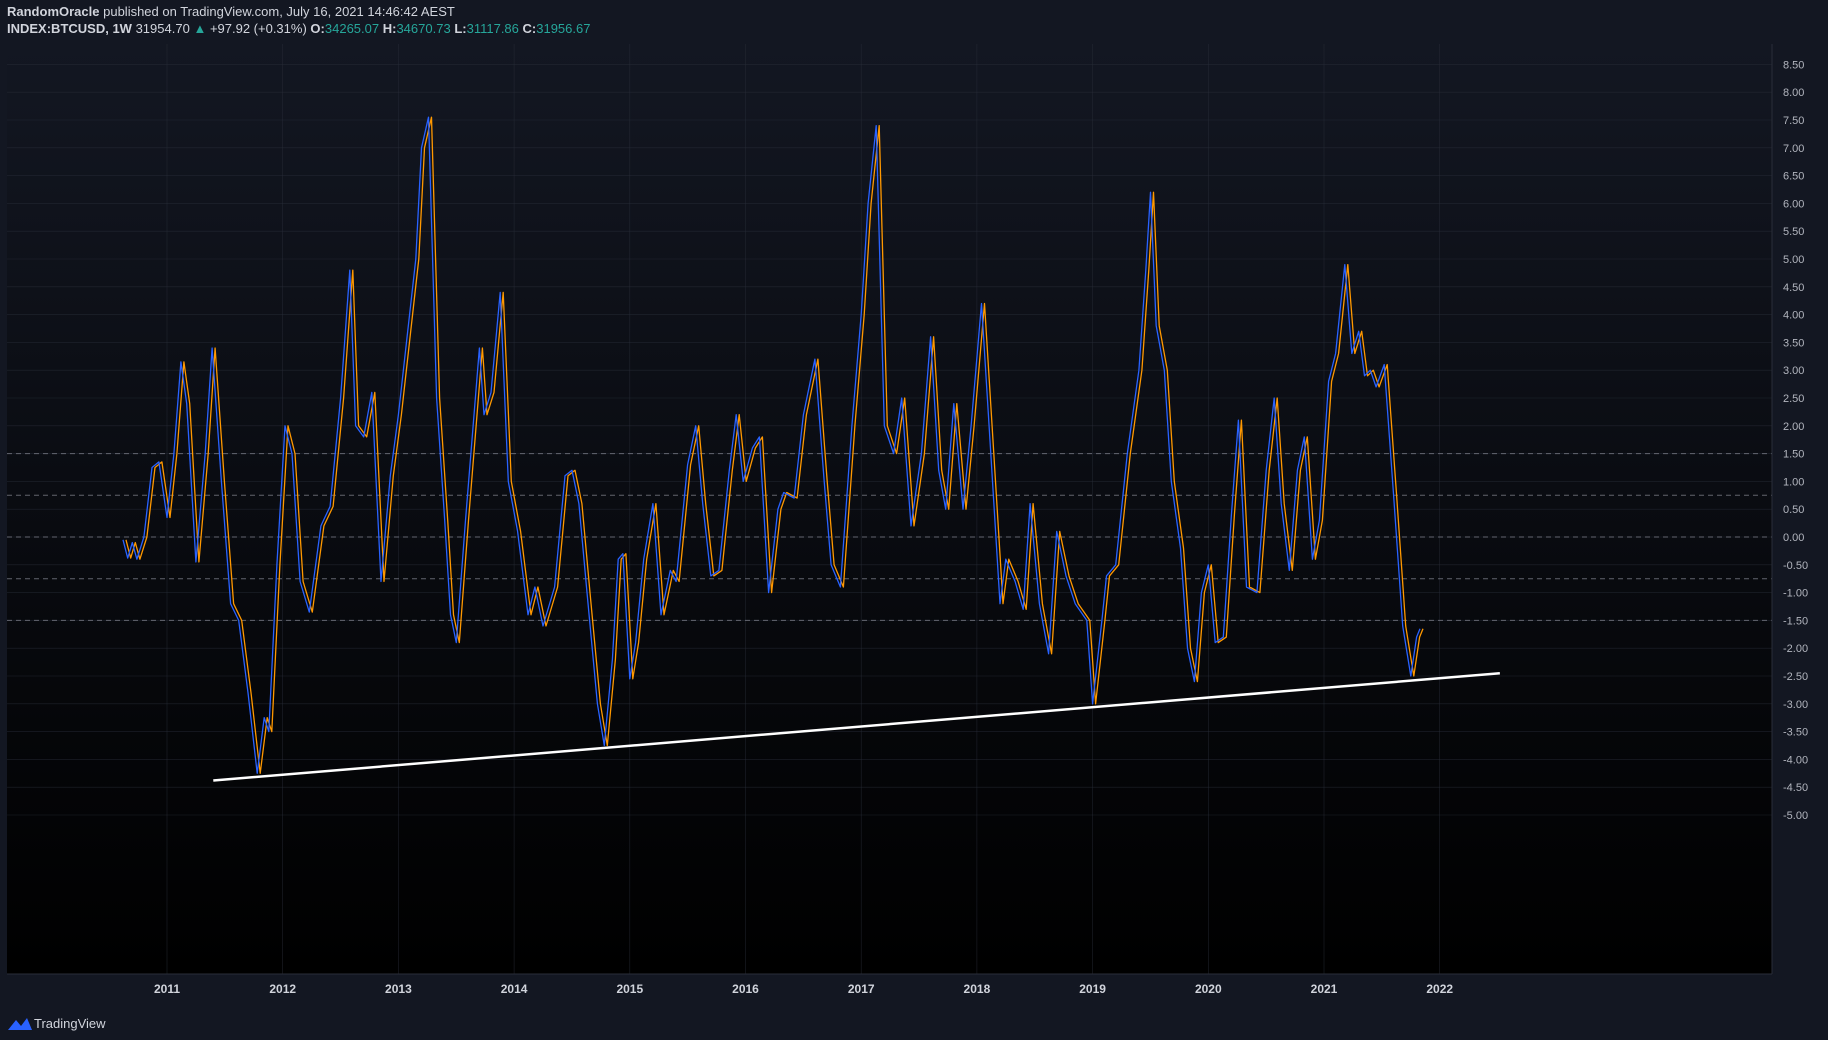 The image size is (1828, 1040). Describe the element at coordinates (200, 28) in the screenshot. I see `change-arrow-icon: ▲` at that location.